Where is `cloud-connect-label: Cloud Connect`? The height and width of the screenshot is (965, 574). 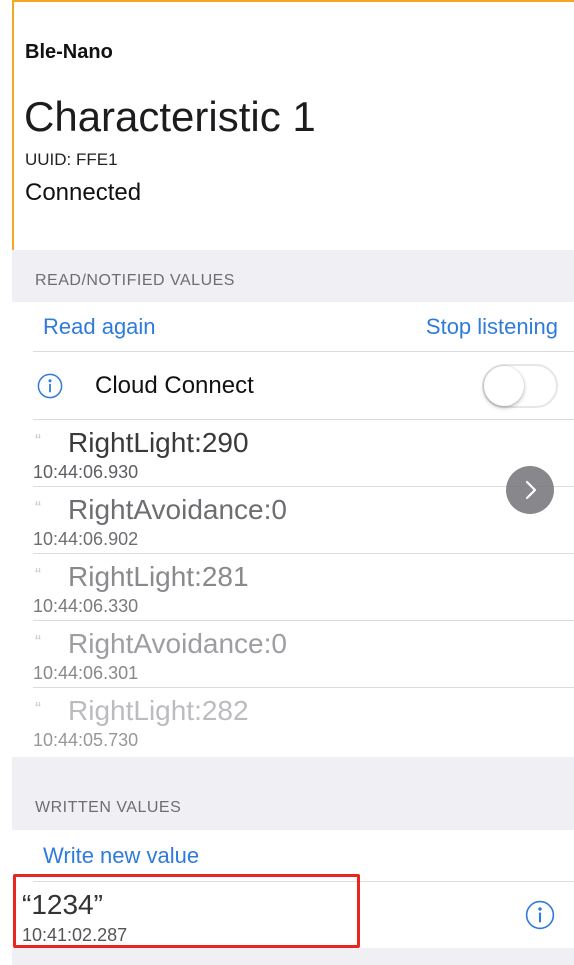
cloud-connect-label: Cloud Connect is located at coordinates (174, 385).